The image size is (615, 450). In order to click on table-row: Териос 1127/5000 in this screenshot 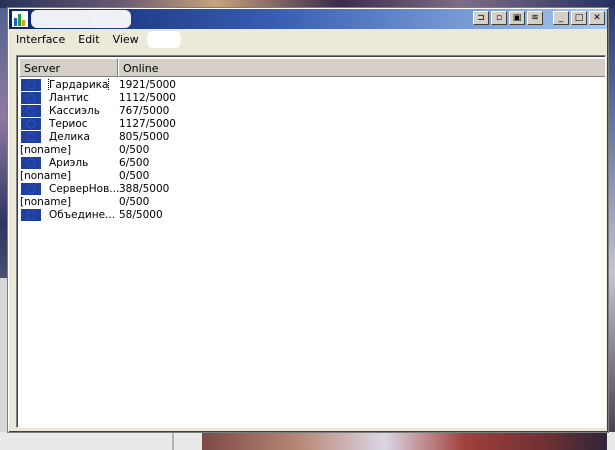, I will do `click(169, 123)`.